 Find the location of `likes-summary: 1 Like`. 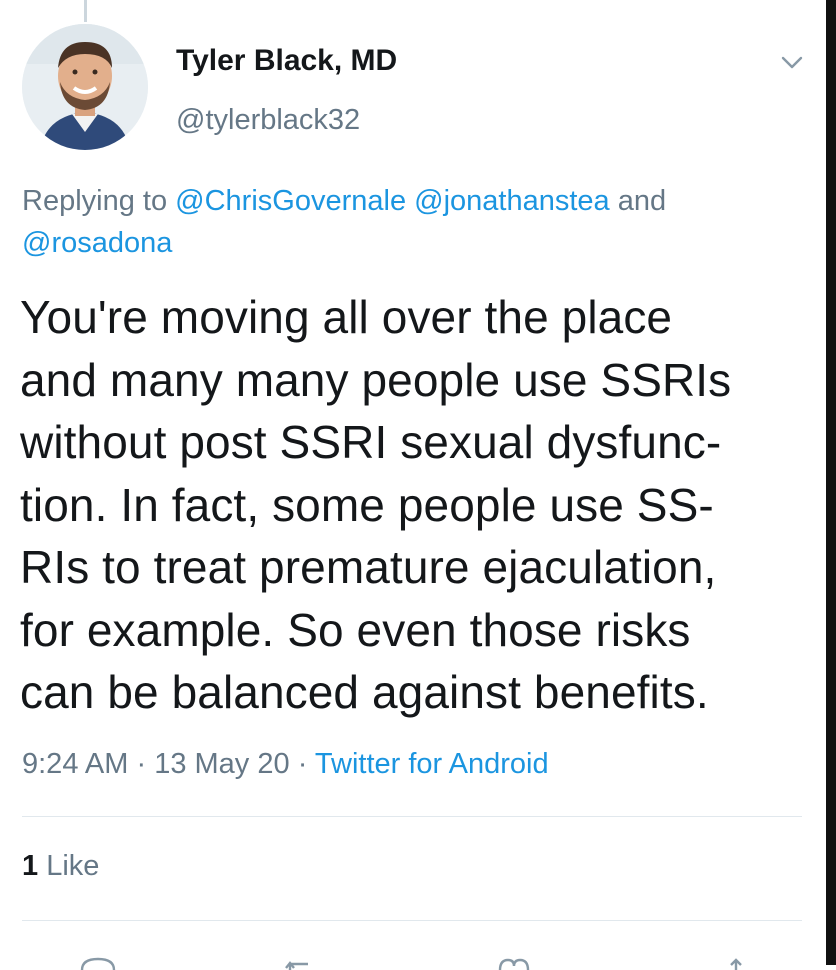

likes-summary: 1 Like is located at coordinates (60, 866).